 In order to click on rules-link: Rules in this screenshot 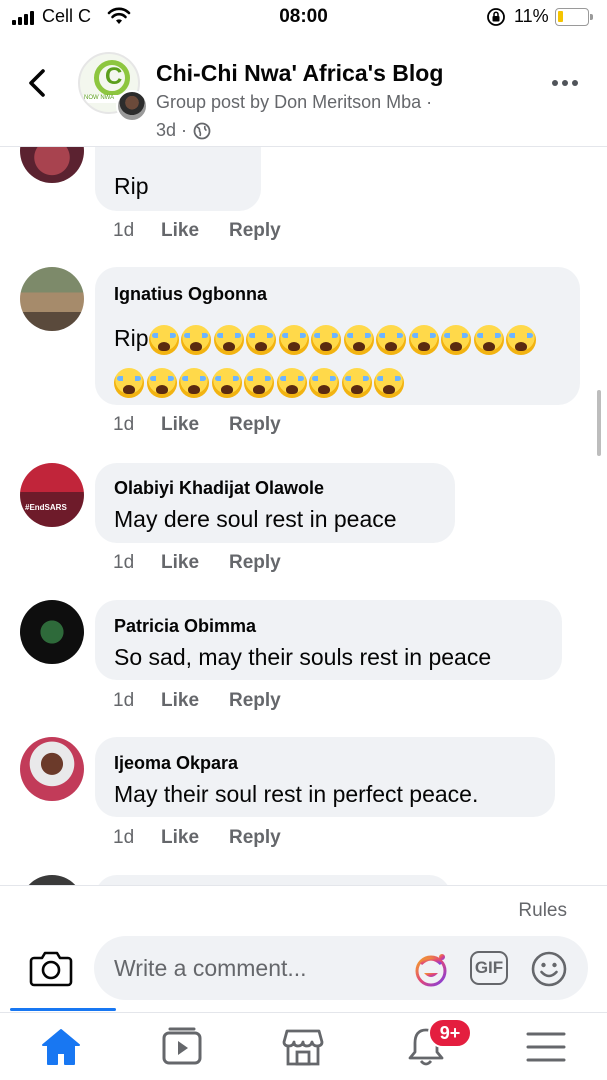, I will do `click(542, 911)`.